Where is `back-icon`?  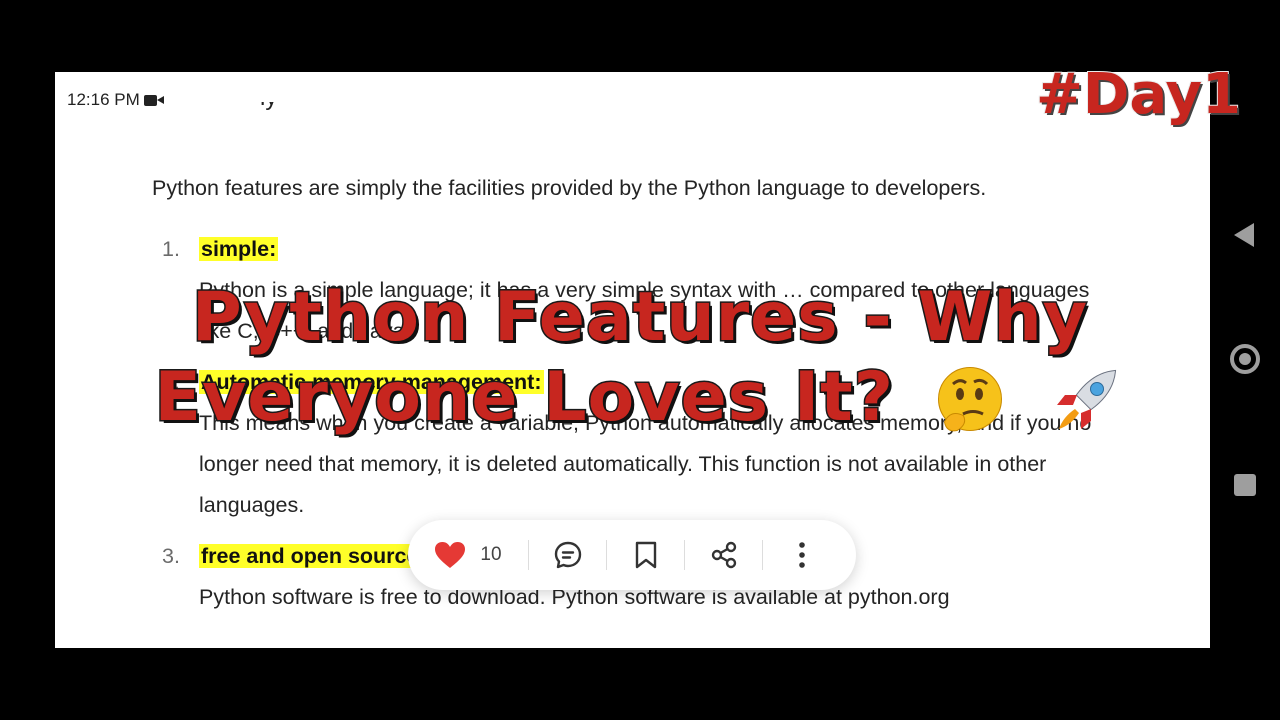
back-icon is located at coordinates (1244, 235).